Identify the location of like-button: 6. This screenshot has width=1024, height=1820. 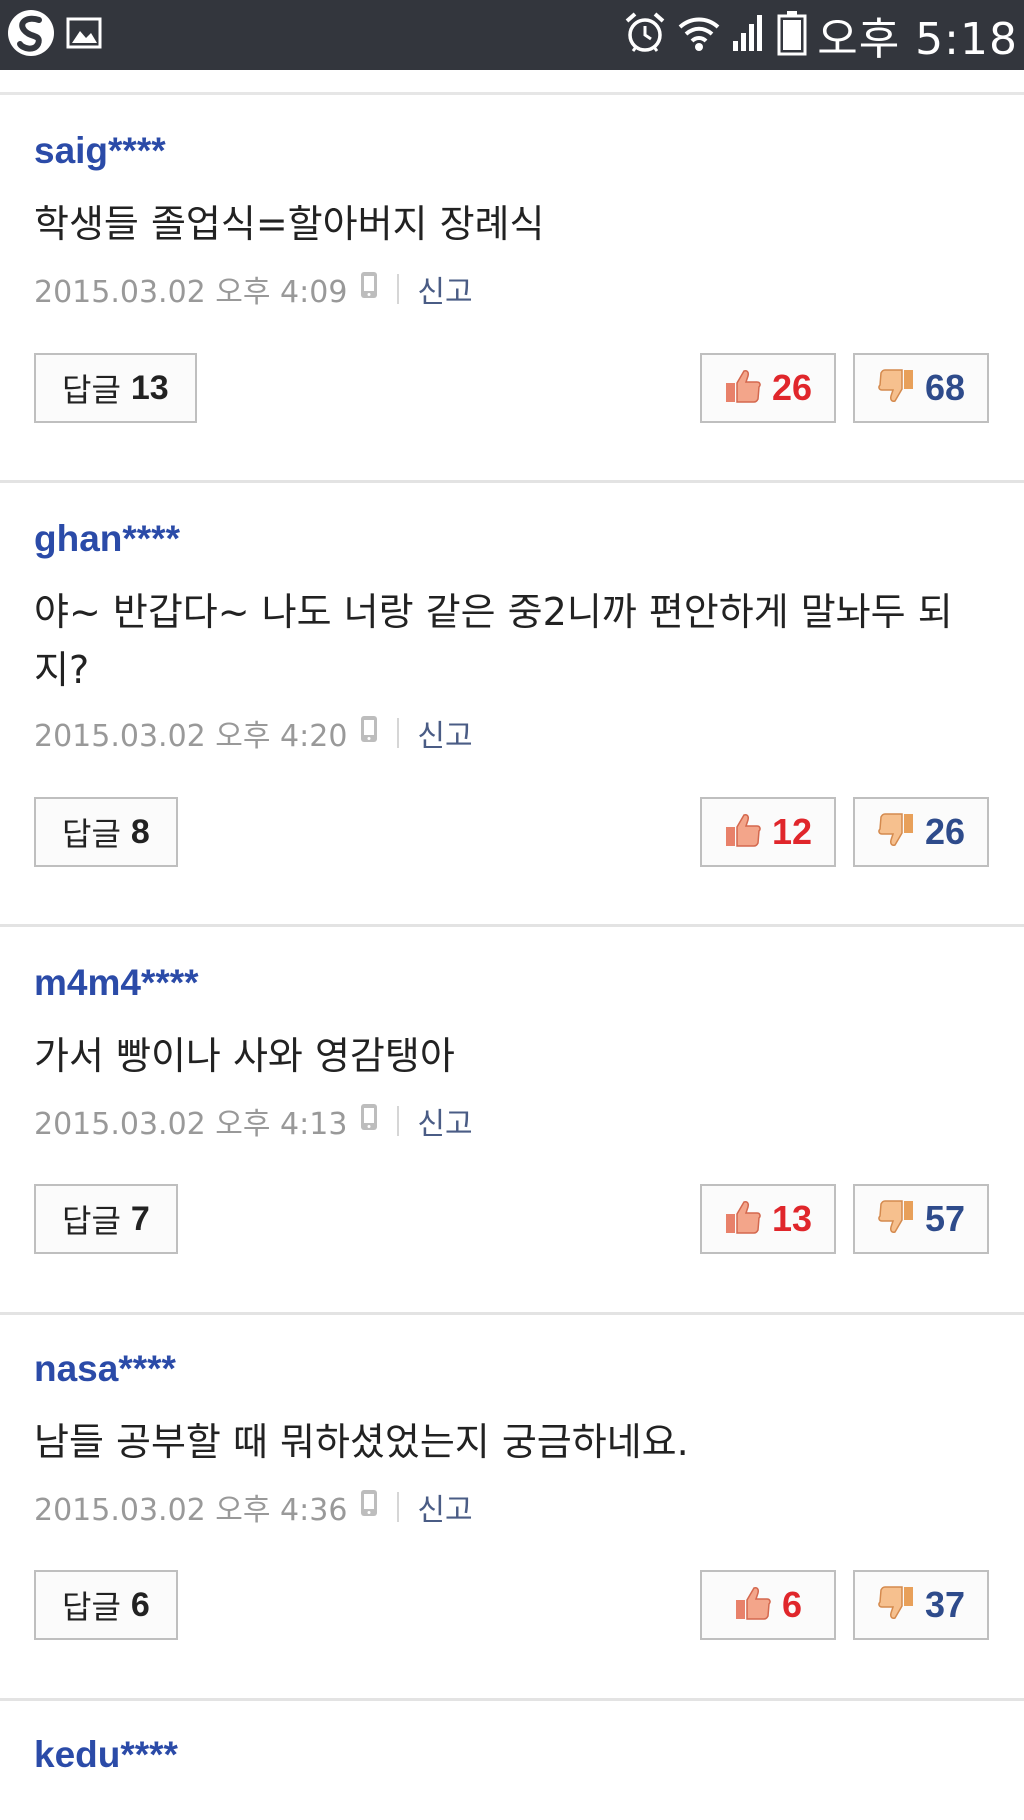
(768, 1605).